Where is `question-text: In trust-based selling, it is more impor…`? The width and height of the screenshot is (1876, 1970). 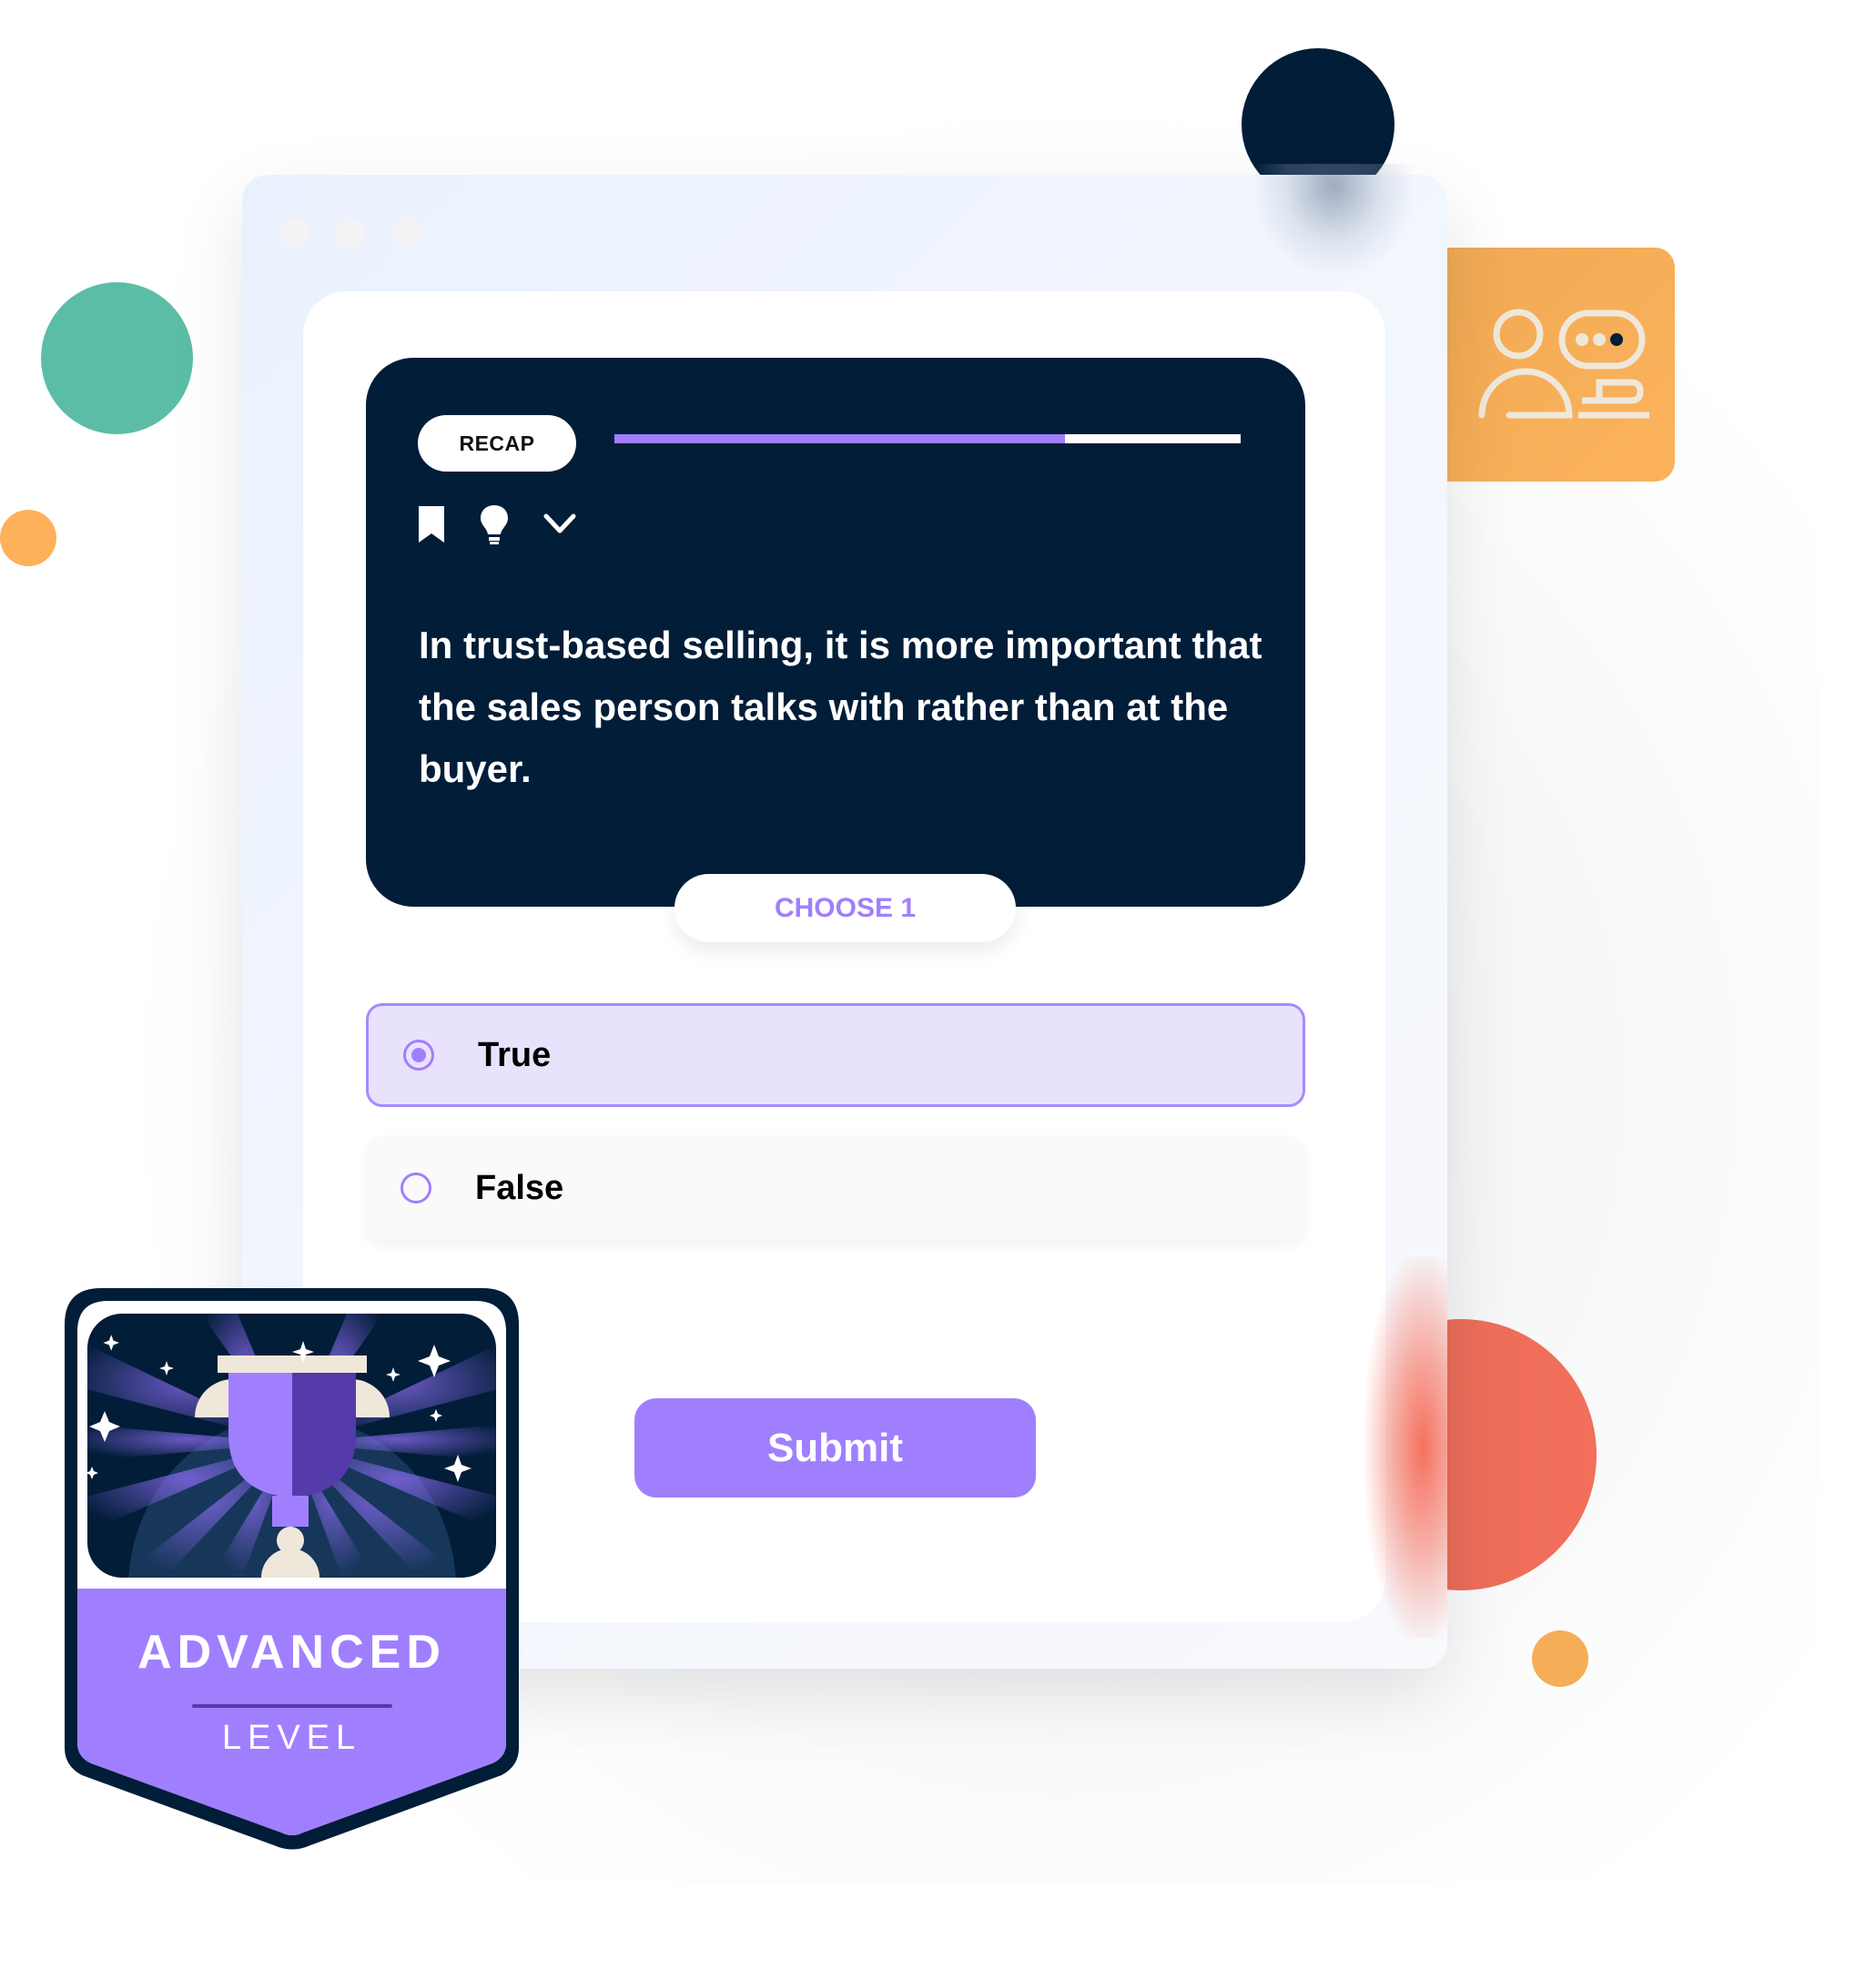 question-text: In trust-based selling, it is more impor… is located at coordinates (841, 707).